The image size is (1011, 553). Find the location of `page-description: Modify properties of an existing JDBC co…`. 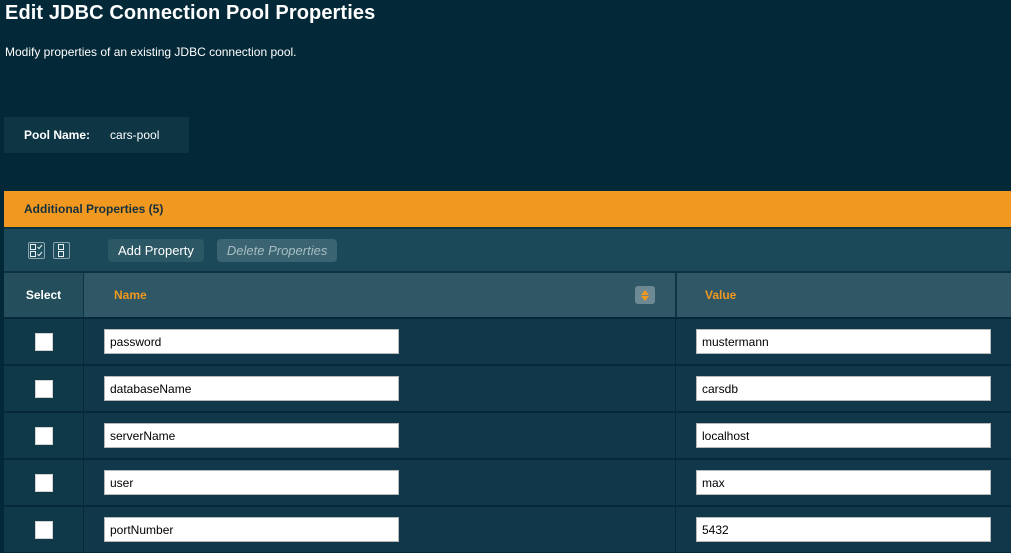

page-description: Modify properties of an existing JDBC co… is located at coordinates (151, 52).